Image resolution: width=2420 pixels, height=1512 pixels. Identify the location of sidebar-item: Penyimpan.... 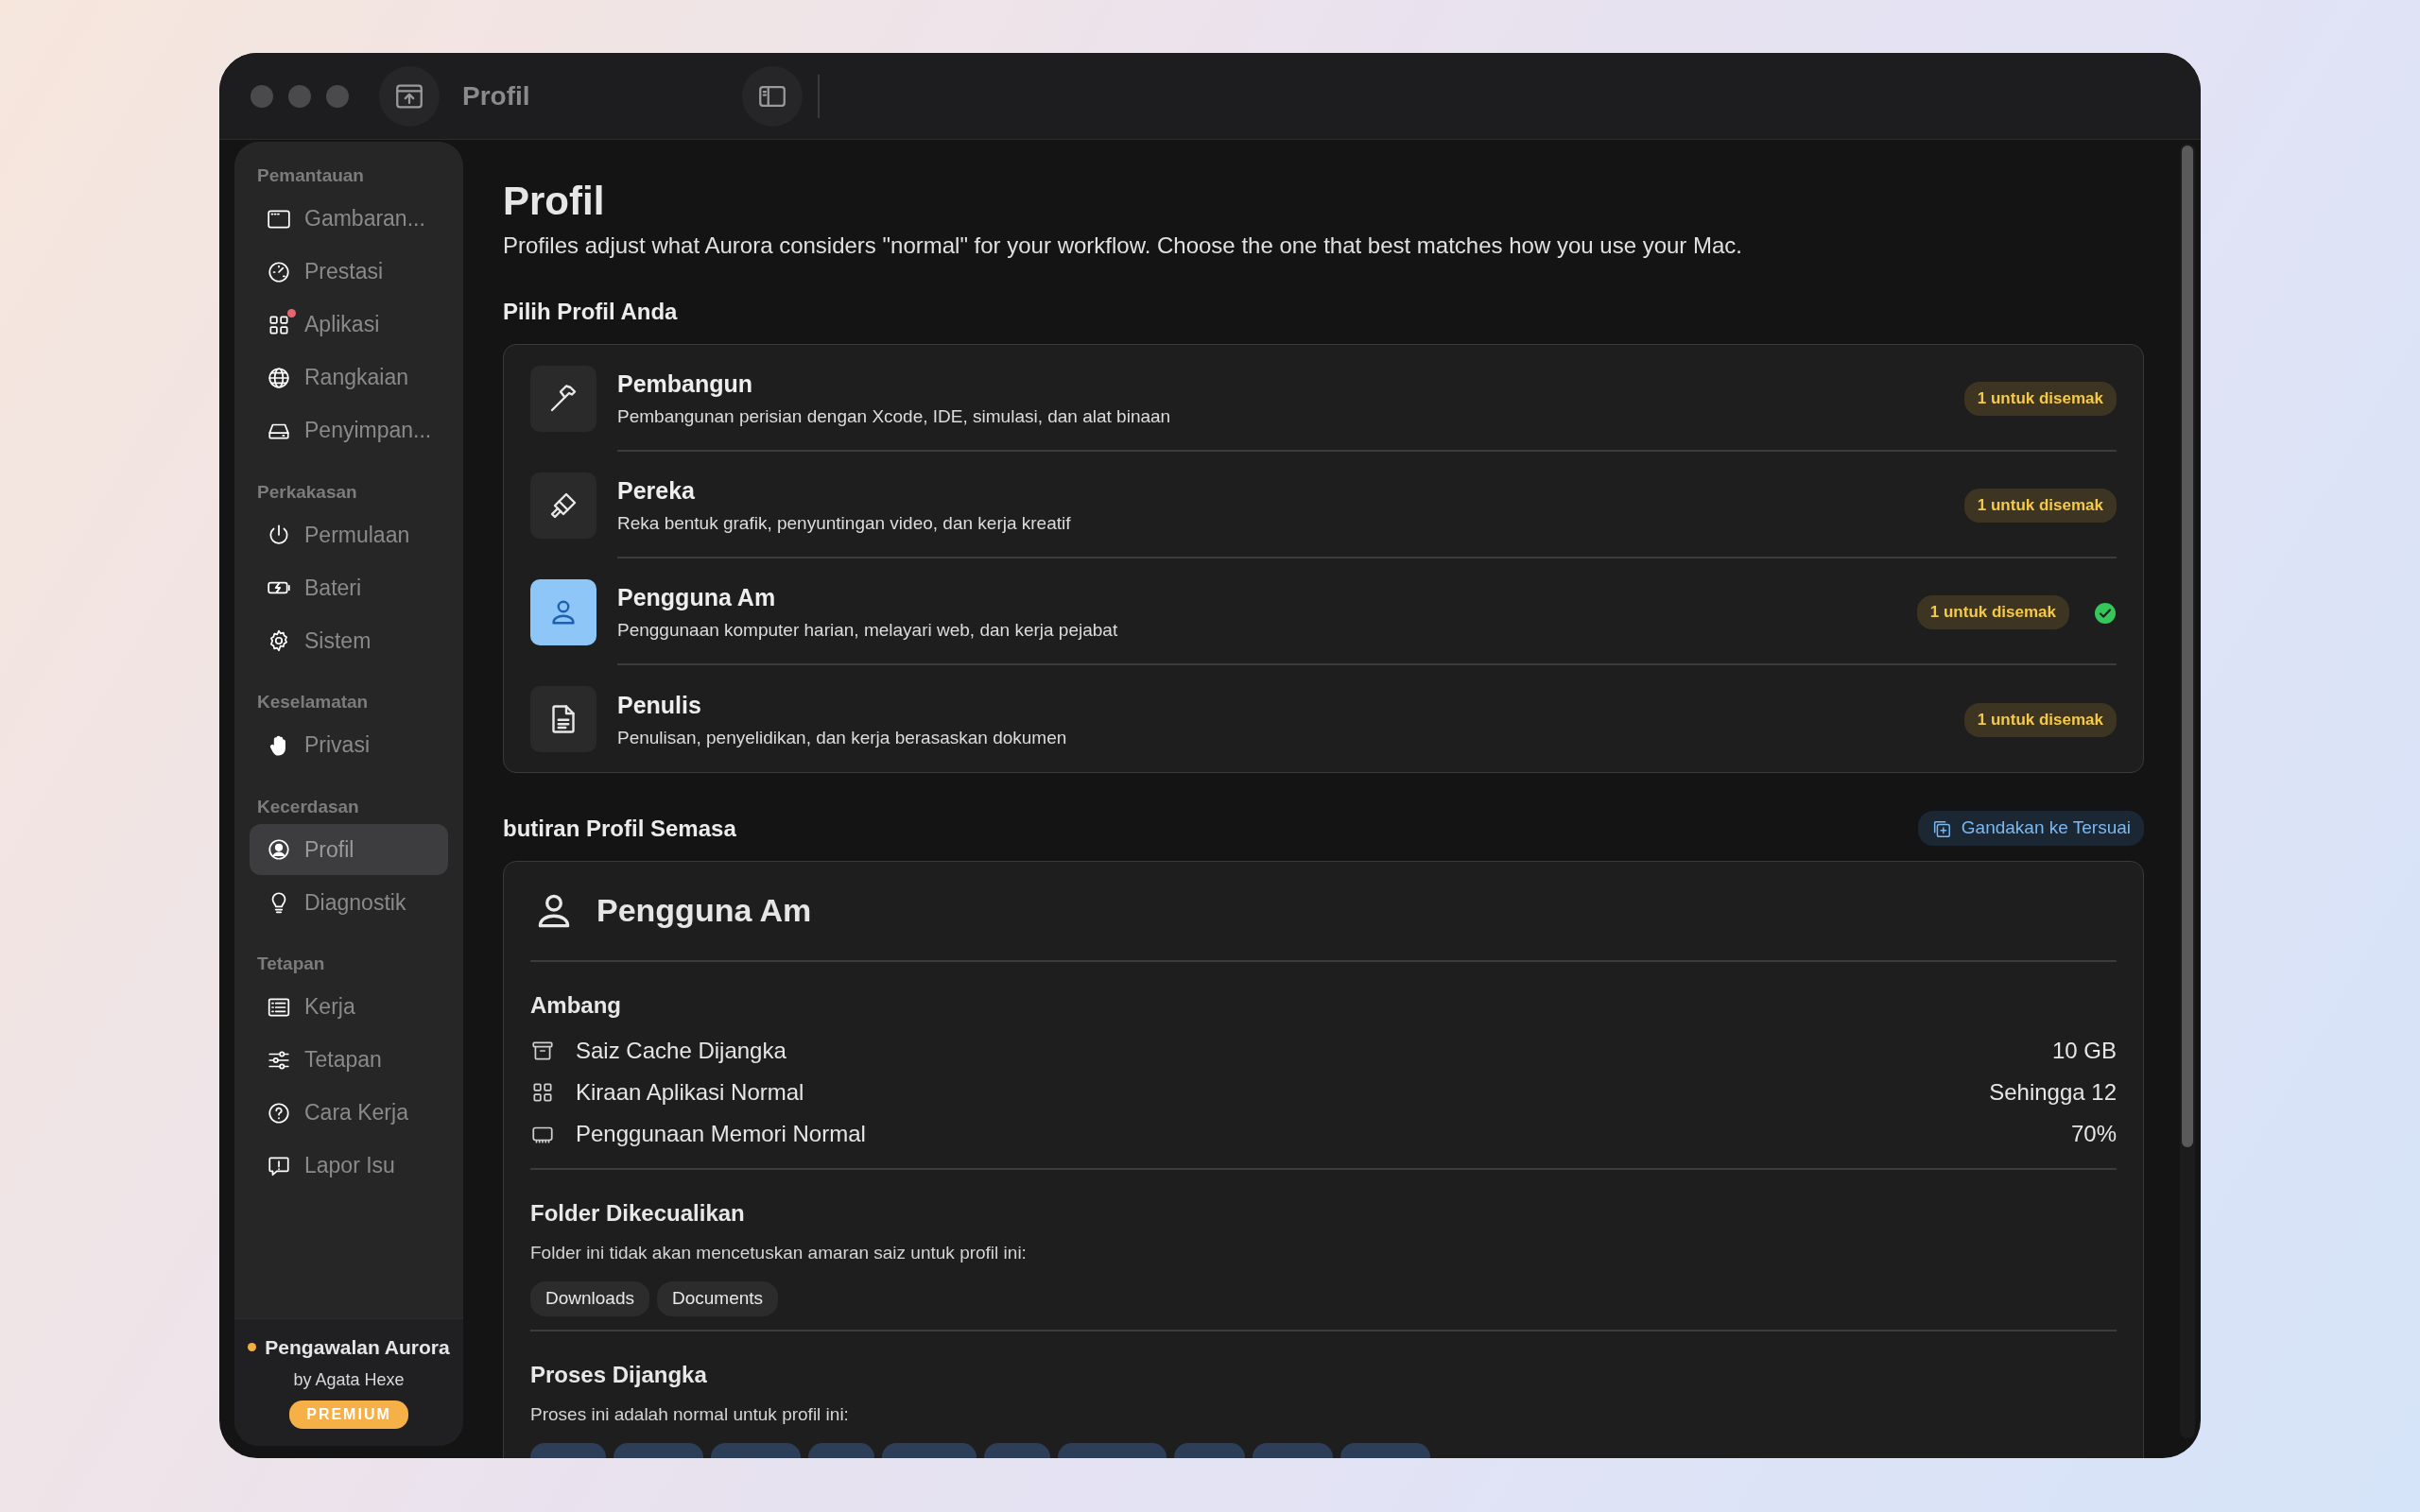
(349, 430).